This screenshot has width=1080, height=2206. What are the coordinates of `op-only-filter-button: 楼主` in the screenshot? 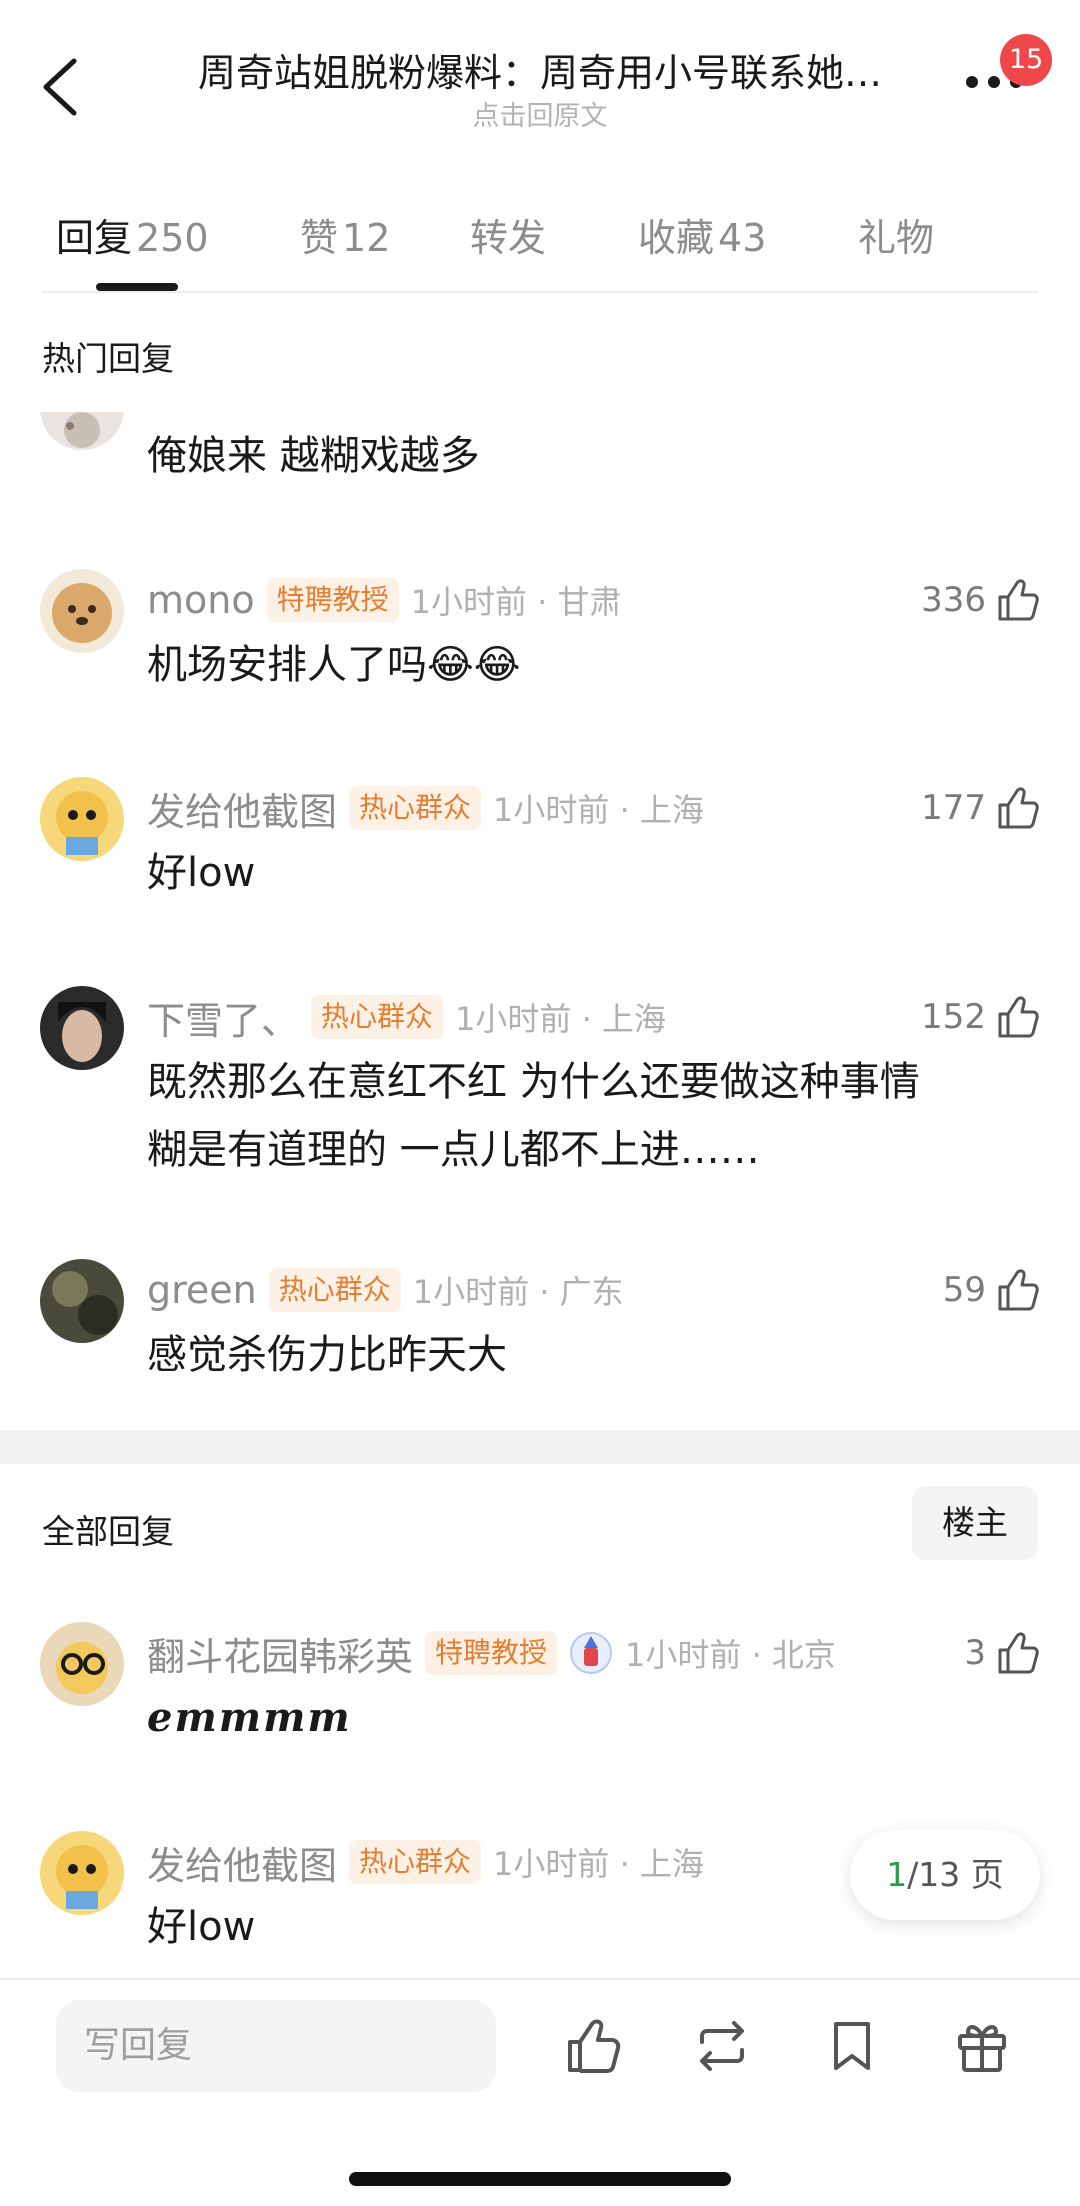 It's located at (975, 1523).